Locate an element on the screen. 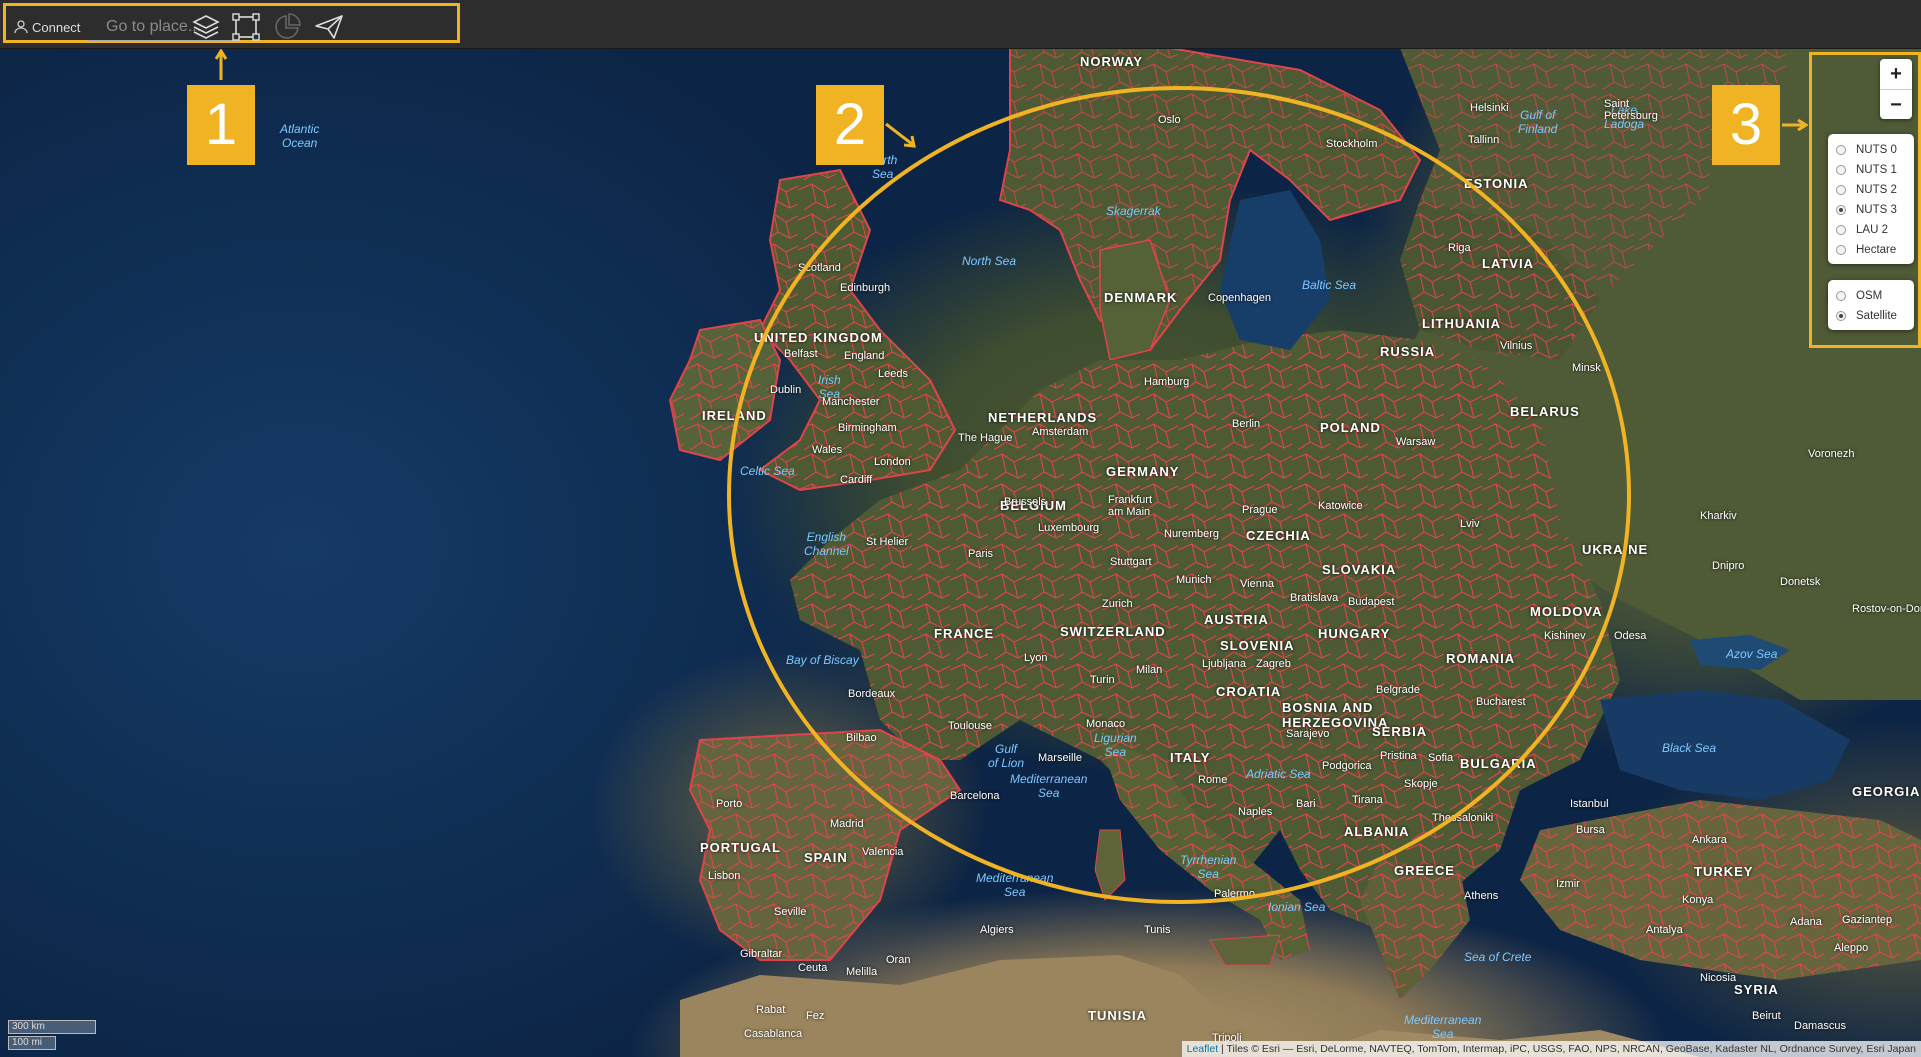 The height and width of the screenshot is (1057, 1921). level-option: Hectare is located at coordinates (1871, 250).